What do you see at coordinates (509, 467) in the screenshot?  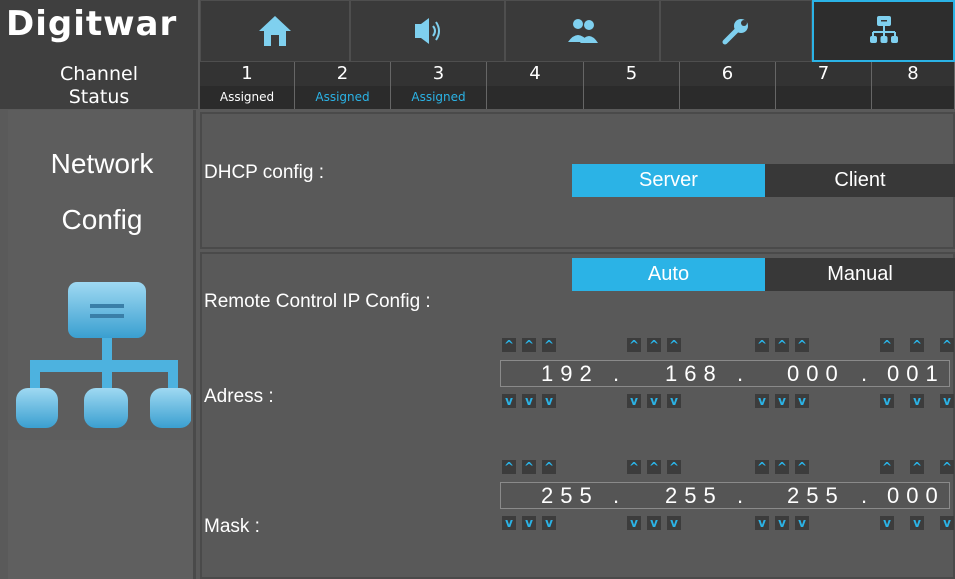 I see `mask-octet-1-digit-1-up-button: ^` at bounding box center [509, 467].